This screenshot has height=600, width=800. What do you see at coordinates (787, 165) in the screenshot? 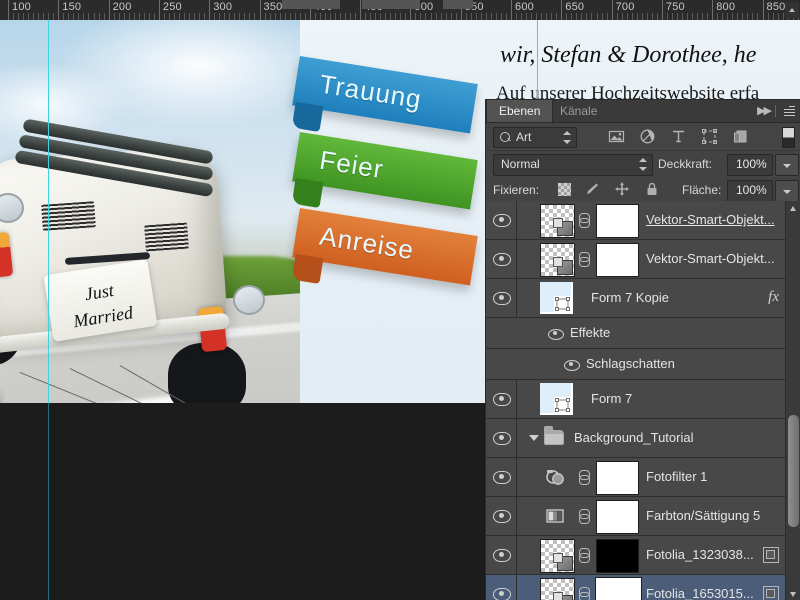
I see `opacity-dropdown-button` at bounding box center [787, 165].